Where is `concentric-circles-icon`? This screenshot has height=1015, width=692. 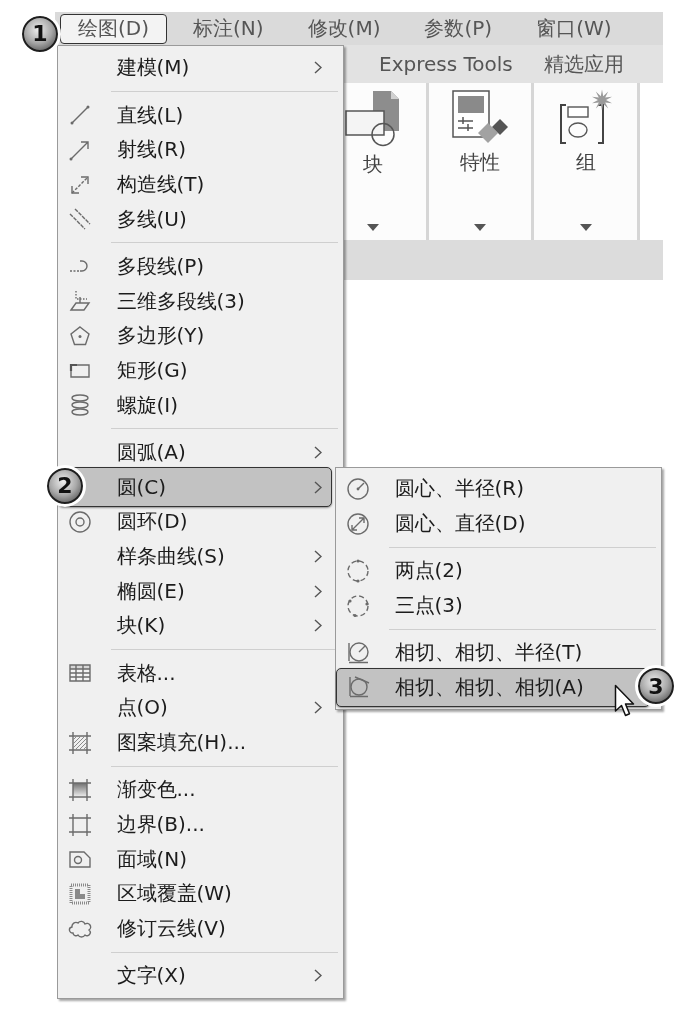
concentric-circles-icon is located at coordinates (80, 521).